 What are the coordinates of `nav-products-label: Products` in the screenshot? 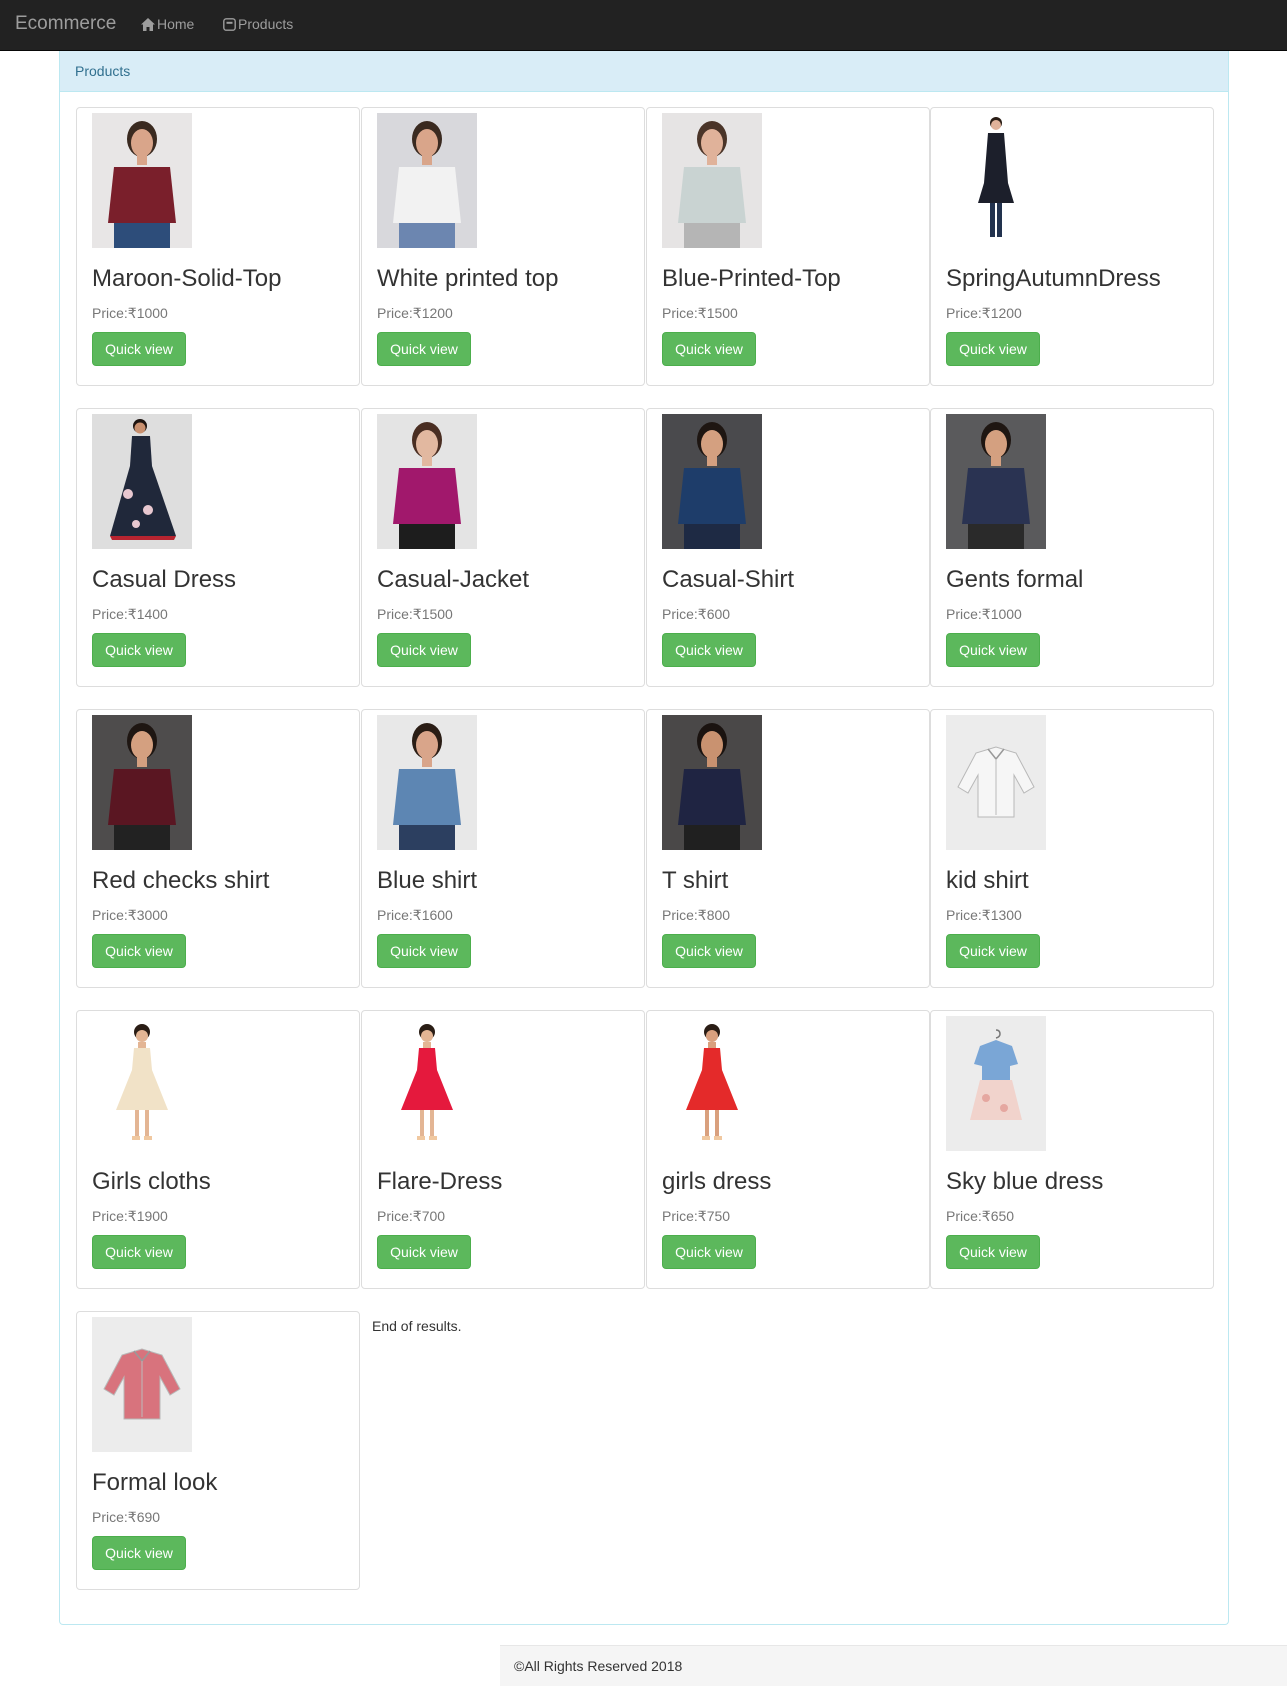 It's located at (266, 24).